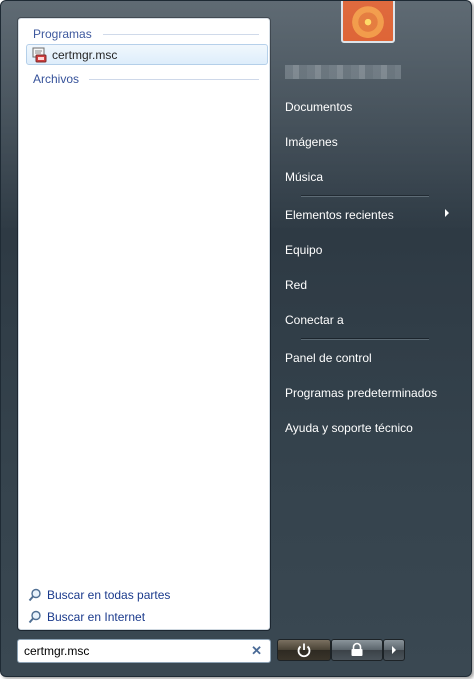 The width and height of the screenshot is (474, 679). I want to click on triangle-right-icon, so click(394, 650).